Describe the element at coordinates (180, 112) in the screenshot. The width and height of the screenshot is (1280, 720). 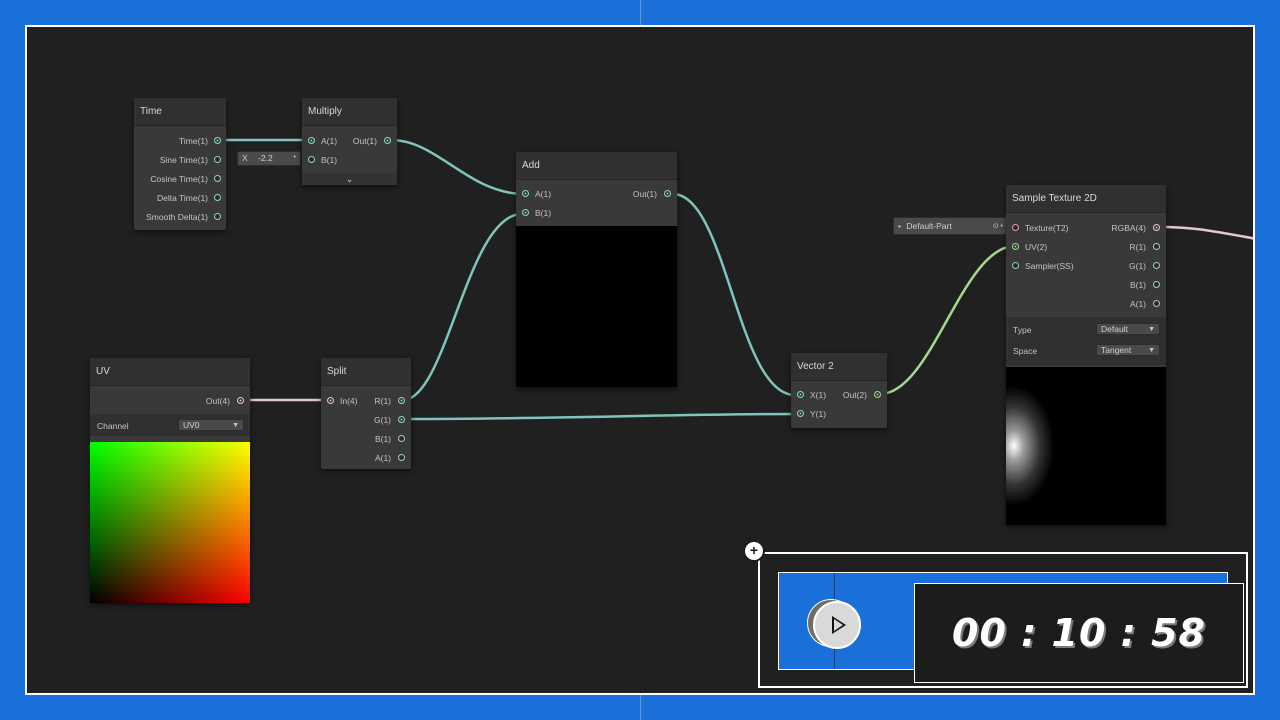
I see `time-node-title: Time` at that location.